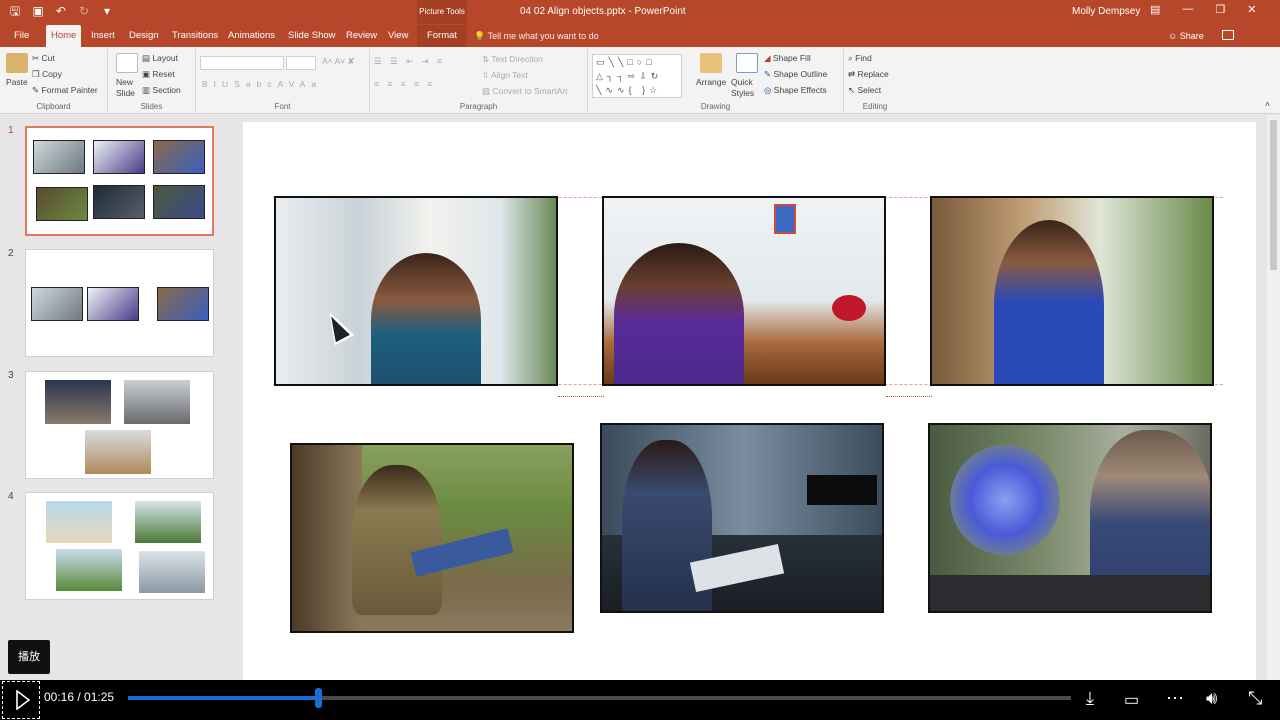 This screenshot has width=1280, height=720. I want to click on volume-icon: 🔊︎, so click(1211, 698).